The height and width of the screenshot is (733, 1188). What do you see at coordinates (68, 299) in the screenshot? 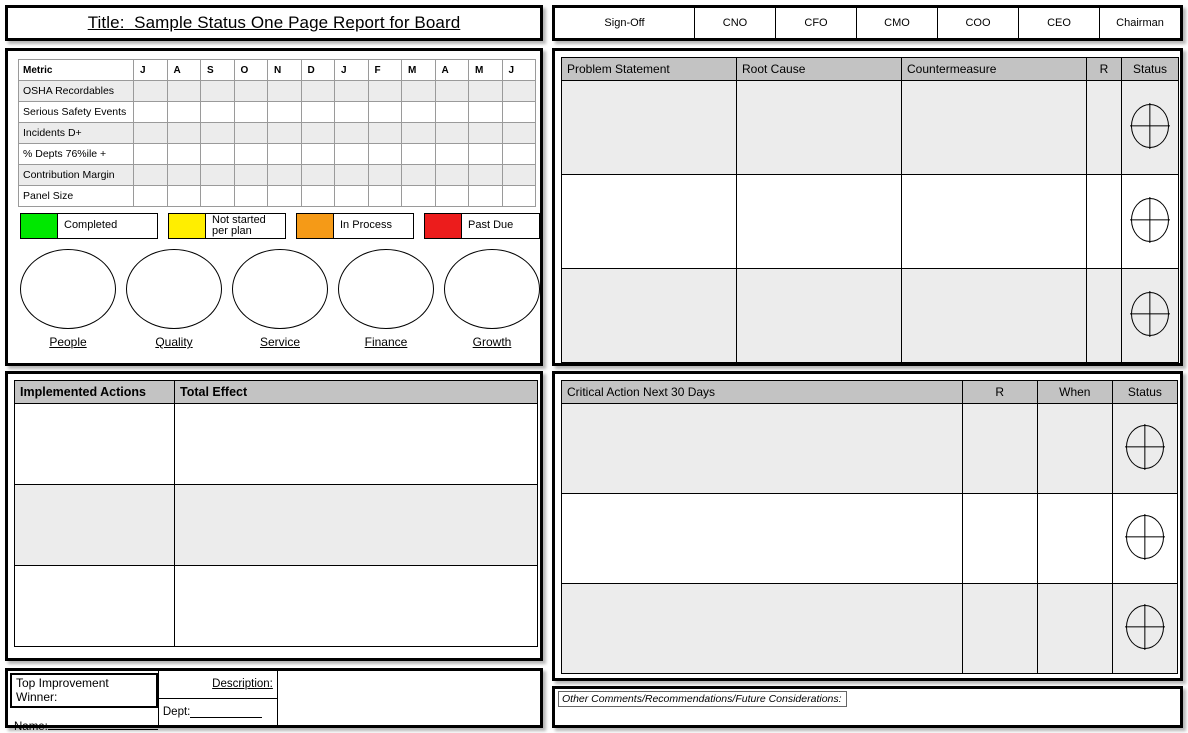
I see `pillar-people: People` at bounding box center [68, 299].